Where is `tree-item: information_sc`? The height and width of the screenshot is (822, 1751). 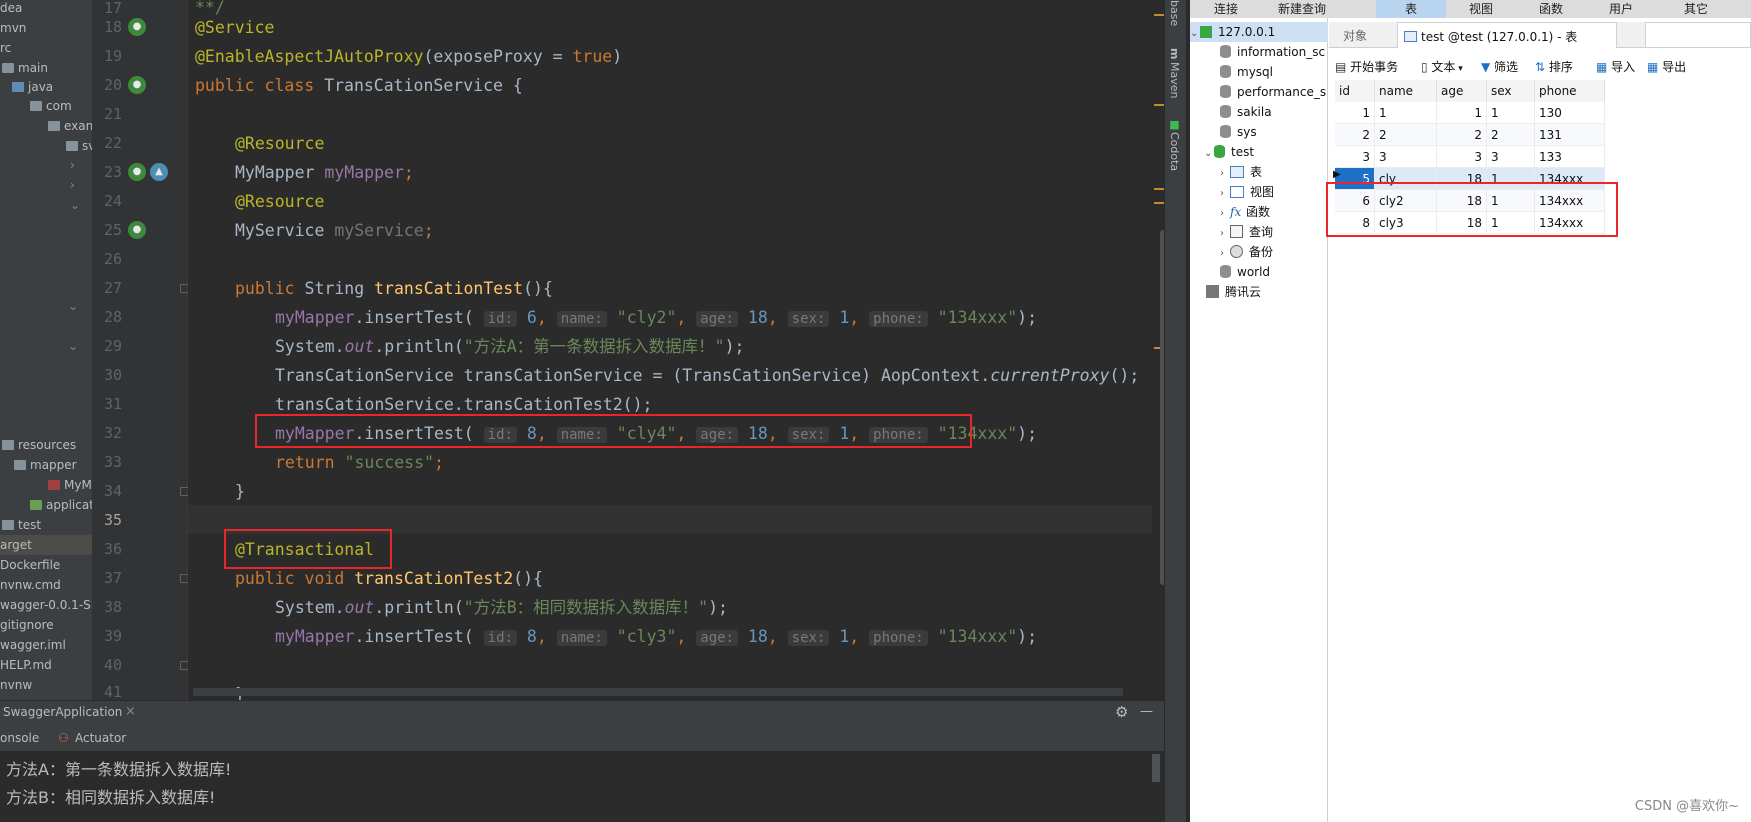
tree-item: information_sc is located at coordinates (1272, 52).